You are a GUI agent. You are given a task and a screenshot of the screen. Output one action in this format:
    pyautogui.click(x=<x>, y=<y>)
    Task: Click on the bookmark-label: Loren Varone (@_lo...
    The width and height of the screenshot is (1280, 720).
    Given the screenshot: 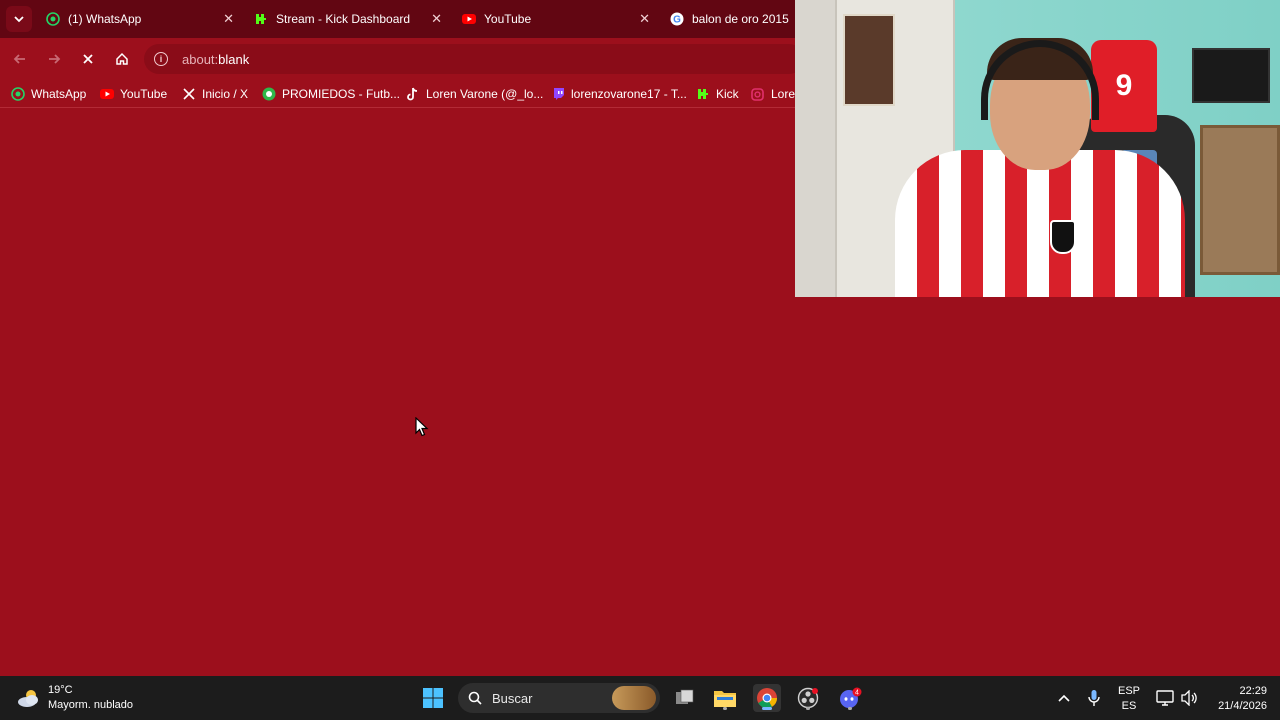 What is the action you would take?
    pyautogui.click(x=485, y=94)
    